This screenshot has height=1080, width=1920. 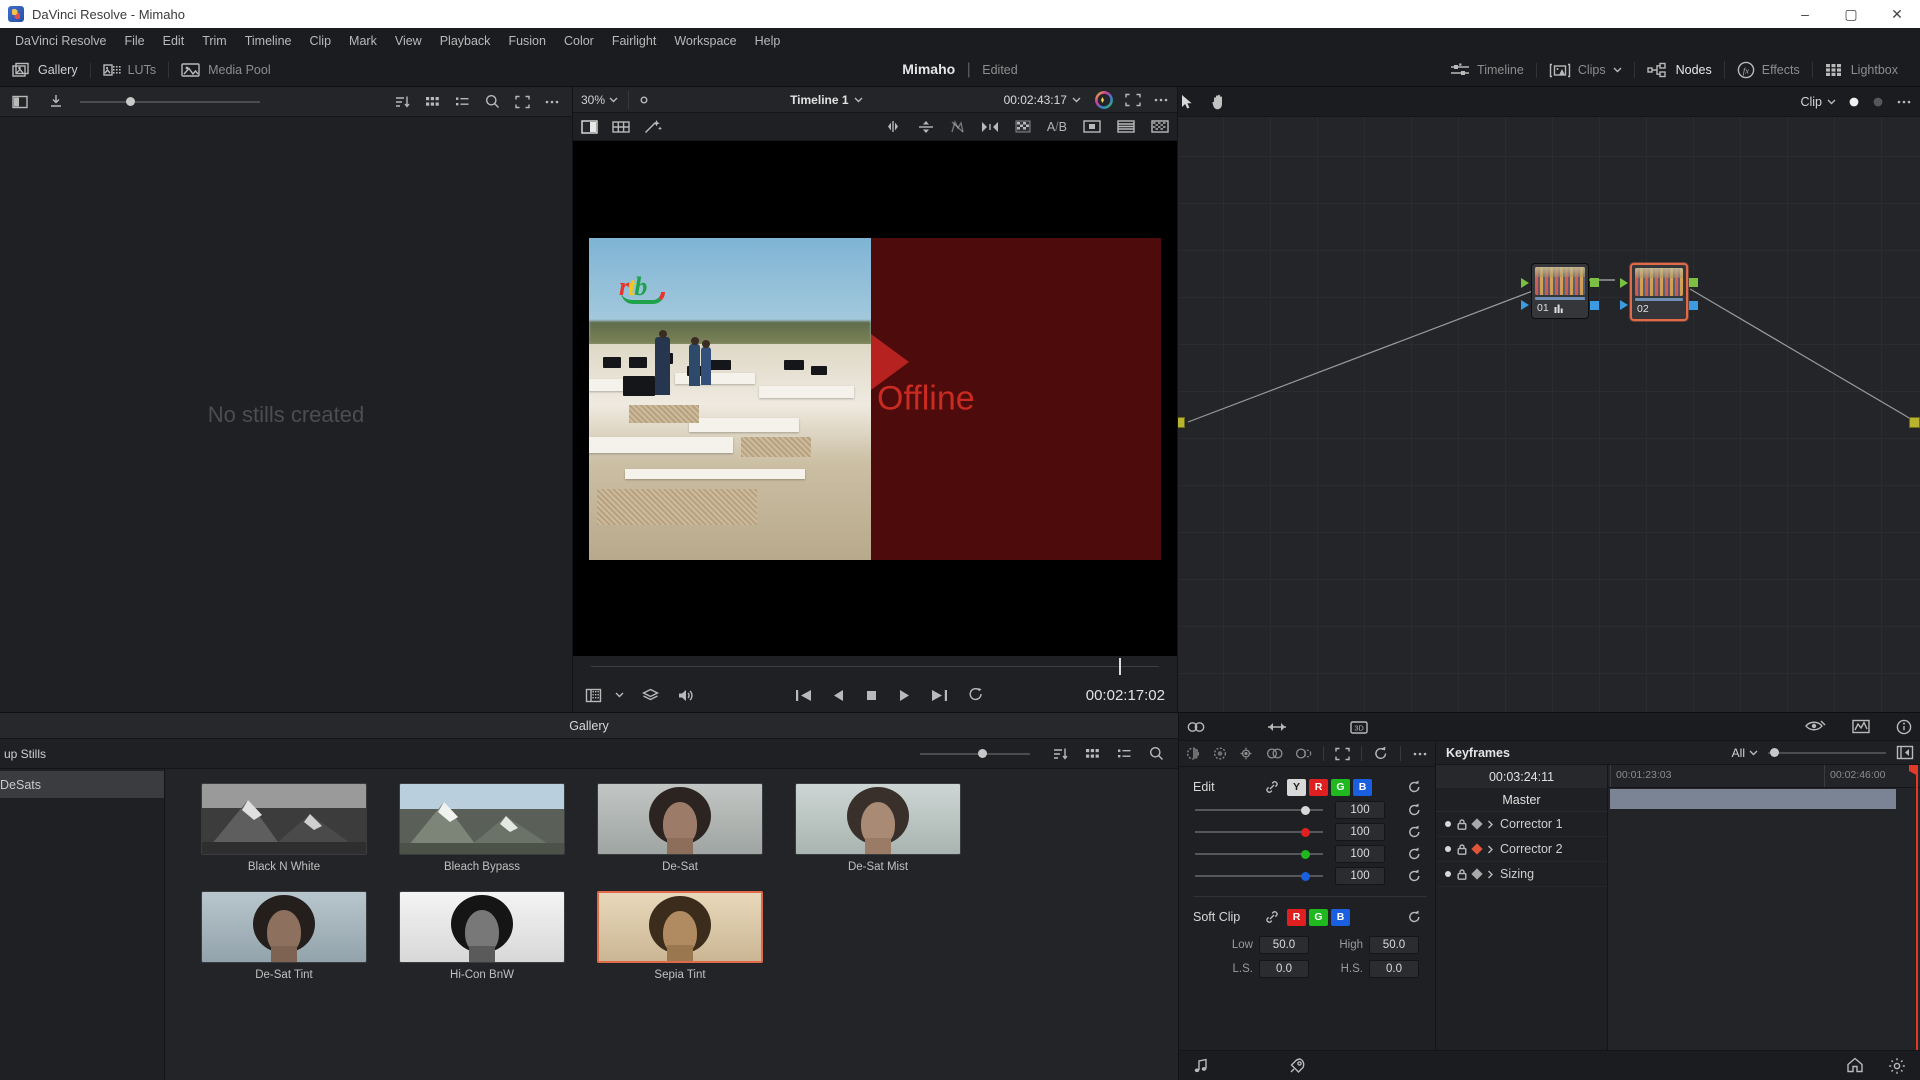 I want to click on node-01-rgb-input, so click(x=1525, y=283).